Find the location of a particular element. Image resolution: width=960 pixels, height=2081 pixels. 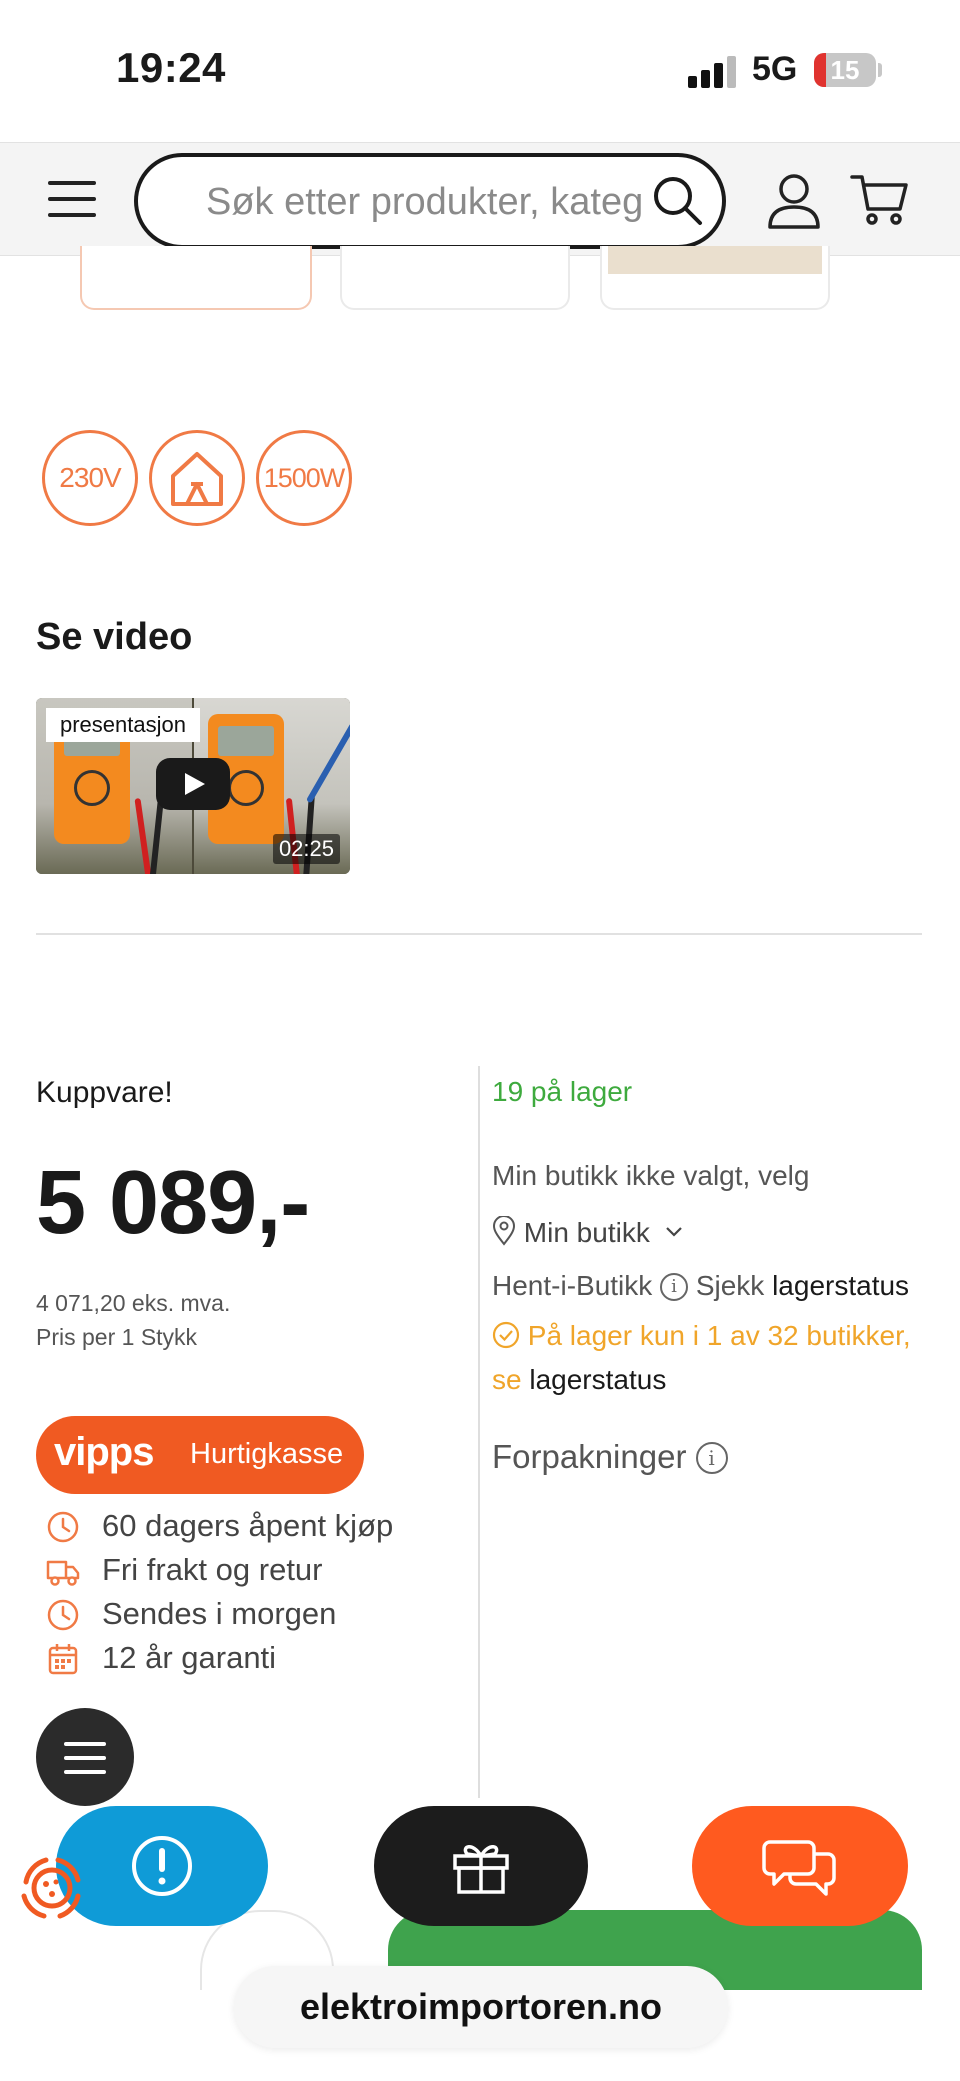

gift-button is located at coordinates (481, 1866).